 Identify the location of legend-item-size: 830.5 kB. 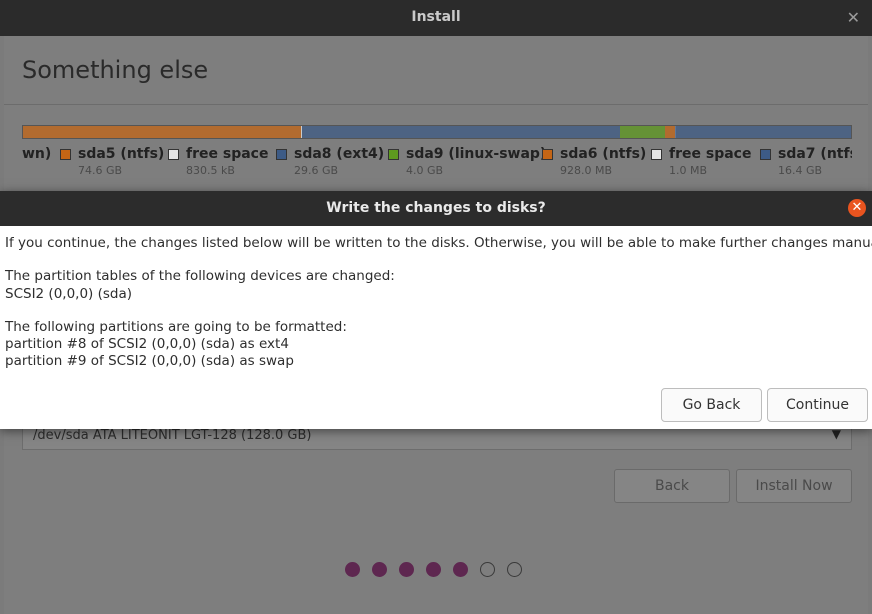
(210, 170).